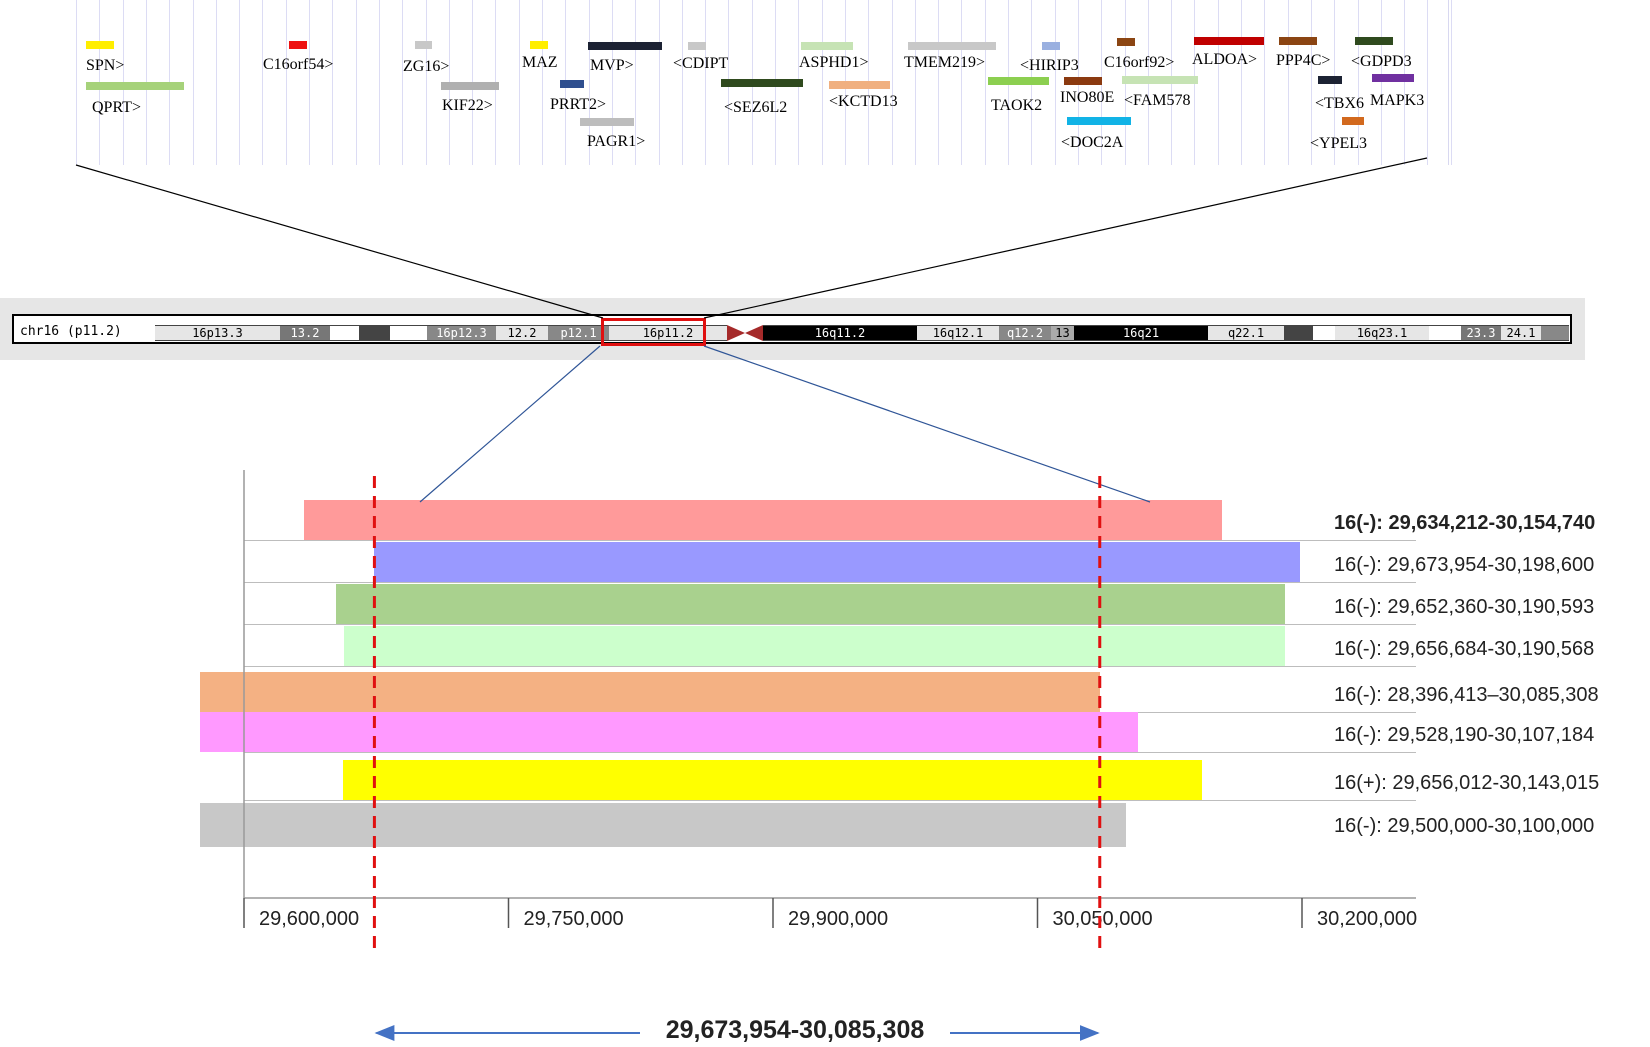 This screenshot has width=1650, height=1047. I want to click on zoom-line-upper-left, so click(339, 241).